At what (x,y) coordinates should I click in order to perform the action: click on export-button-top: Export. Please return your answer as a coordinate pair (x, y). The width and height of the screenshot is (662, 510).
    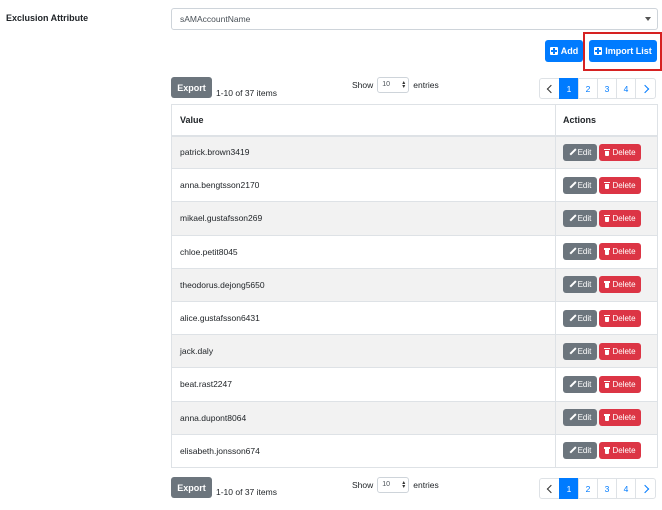
    Looking at the image, I should click on (191, 87).